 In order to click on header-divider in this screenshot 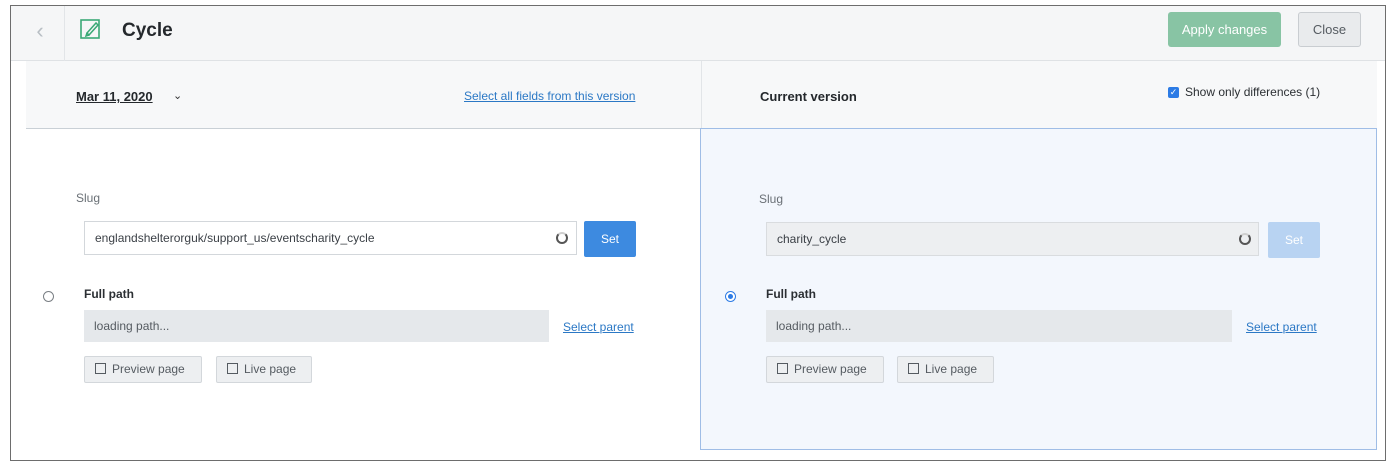, I will do `click(64, 33)`.